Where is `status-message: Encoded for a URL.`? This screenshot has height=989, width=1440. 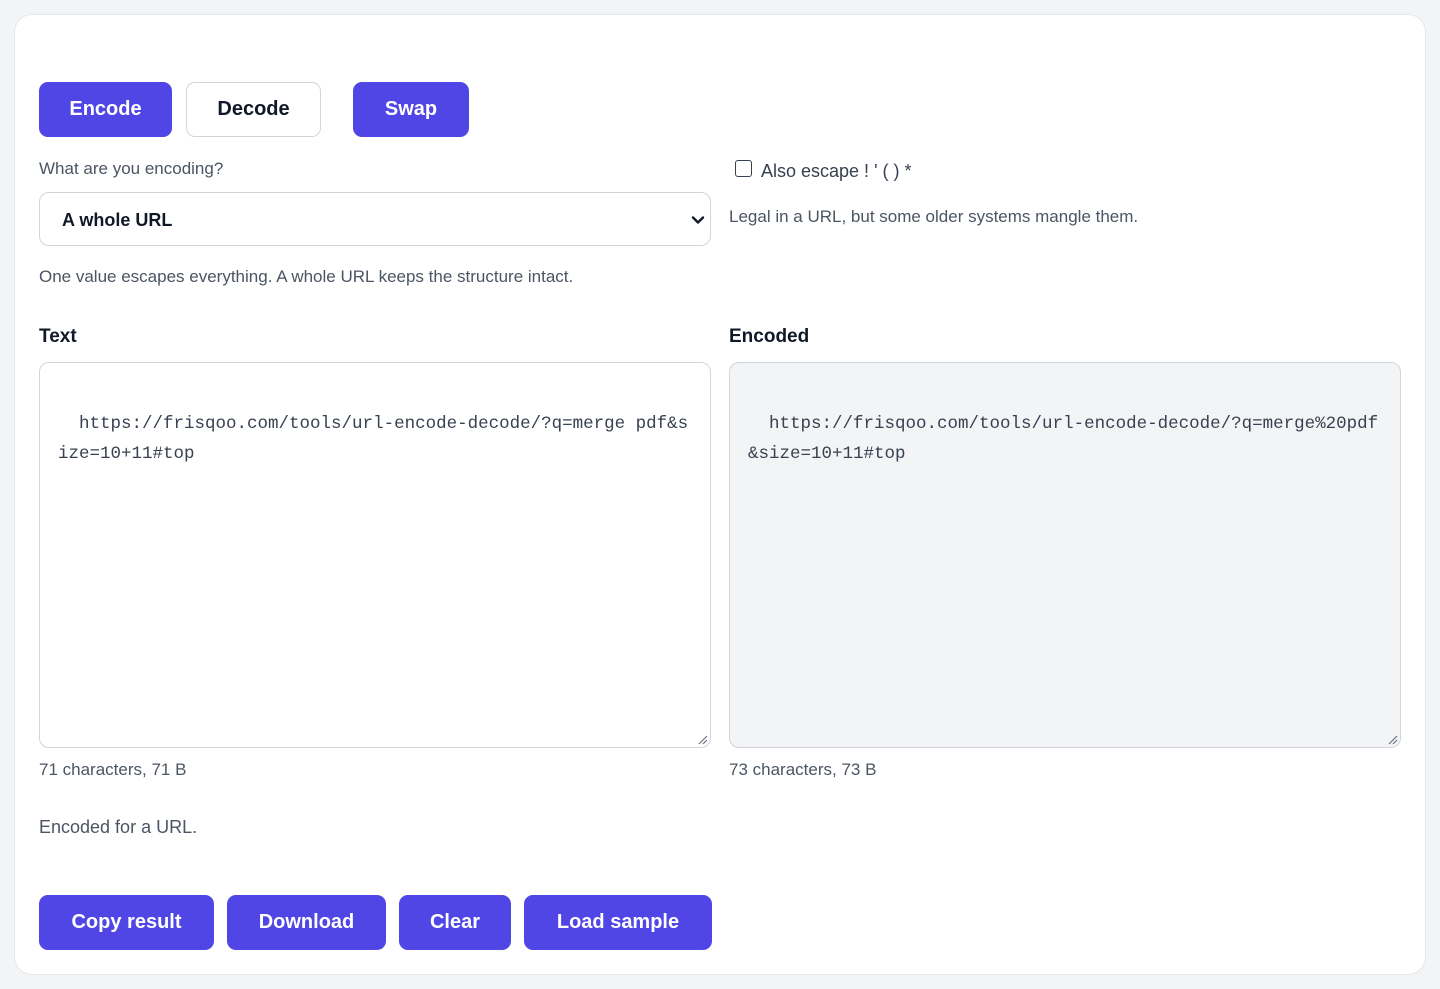 status-message: Encoded for a URL. is located at coordinates (118, 827).